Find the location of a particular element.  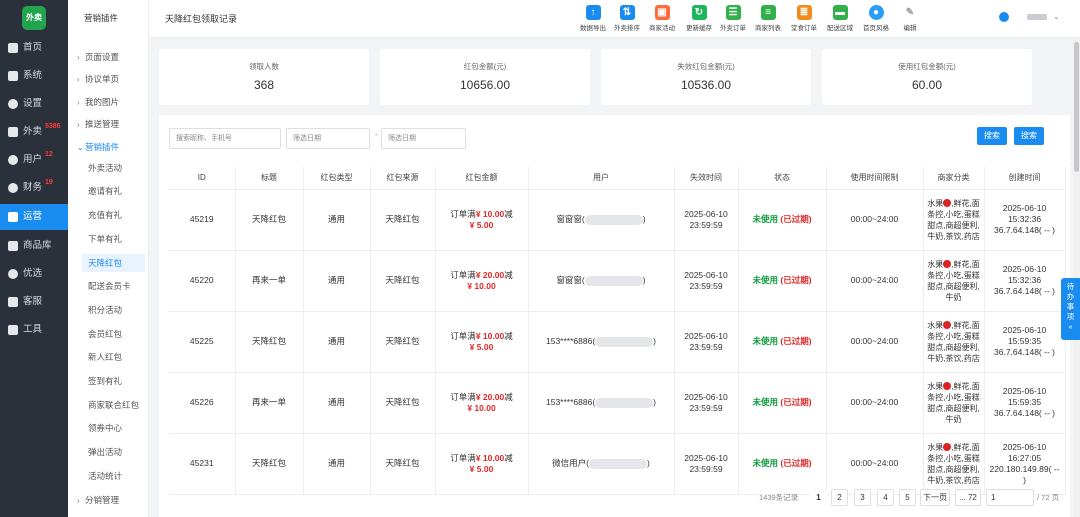

last-page-button: ... 72 is located at coordinates (968, 497).